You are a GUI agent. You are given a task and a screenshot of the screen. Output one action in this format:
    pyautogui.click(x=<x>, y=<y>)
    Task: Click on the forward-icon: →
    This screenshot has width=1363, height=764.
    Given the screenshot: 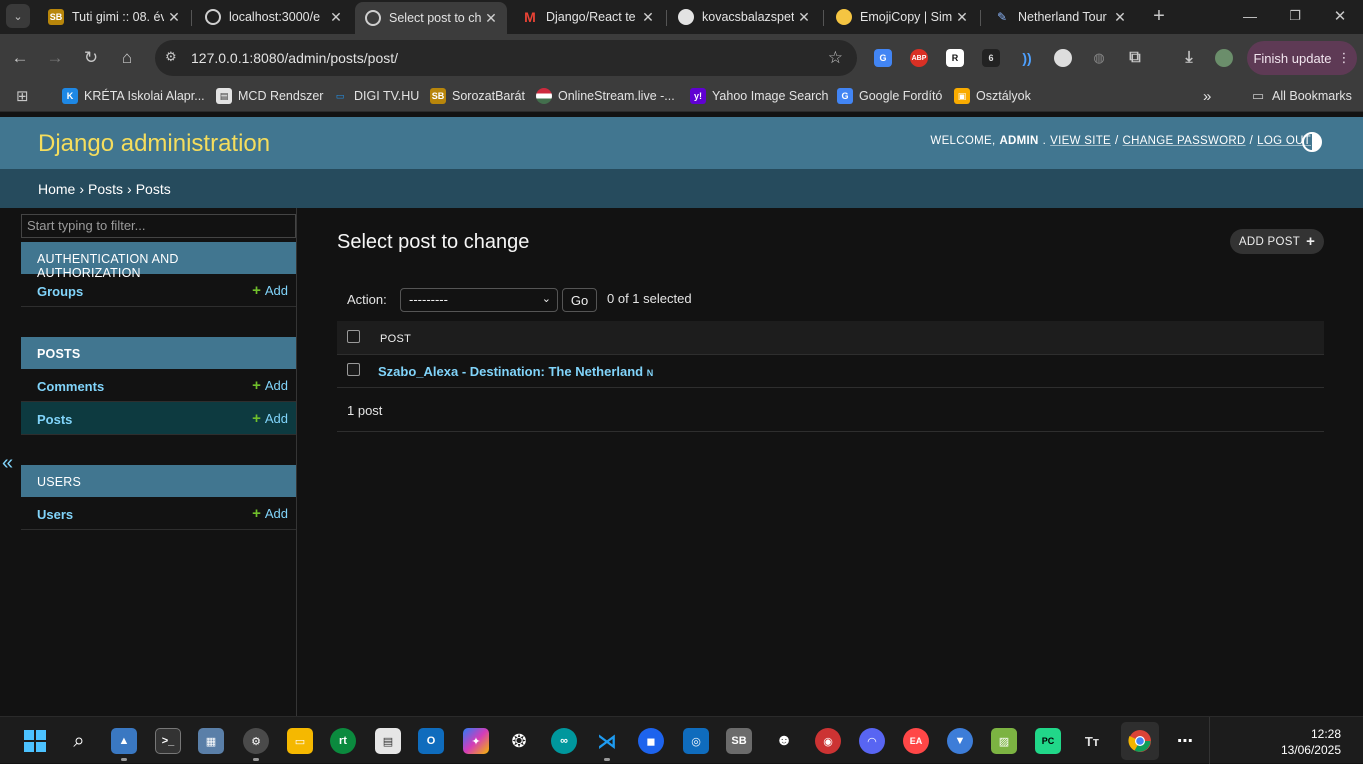 What is the action you would take?
    pyautogui.click(x=55, y=58)
    